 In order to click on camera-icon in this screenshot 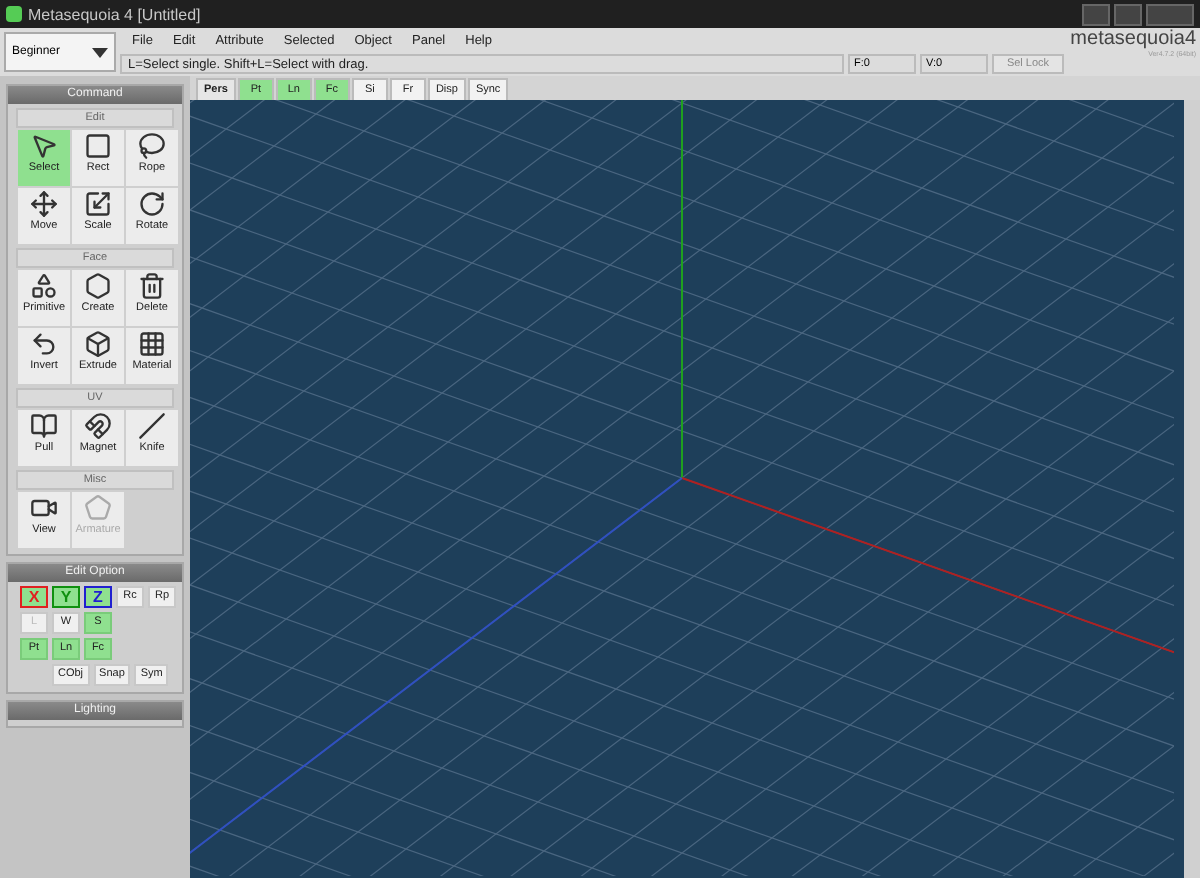, I will do `click(44, 508)`.